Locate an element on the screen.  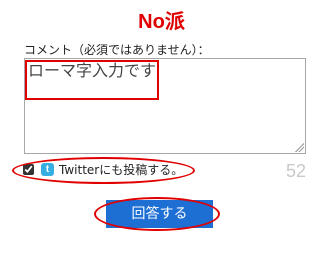
vote-title: No派 is located at coordinates (161, 22).